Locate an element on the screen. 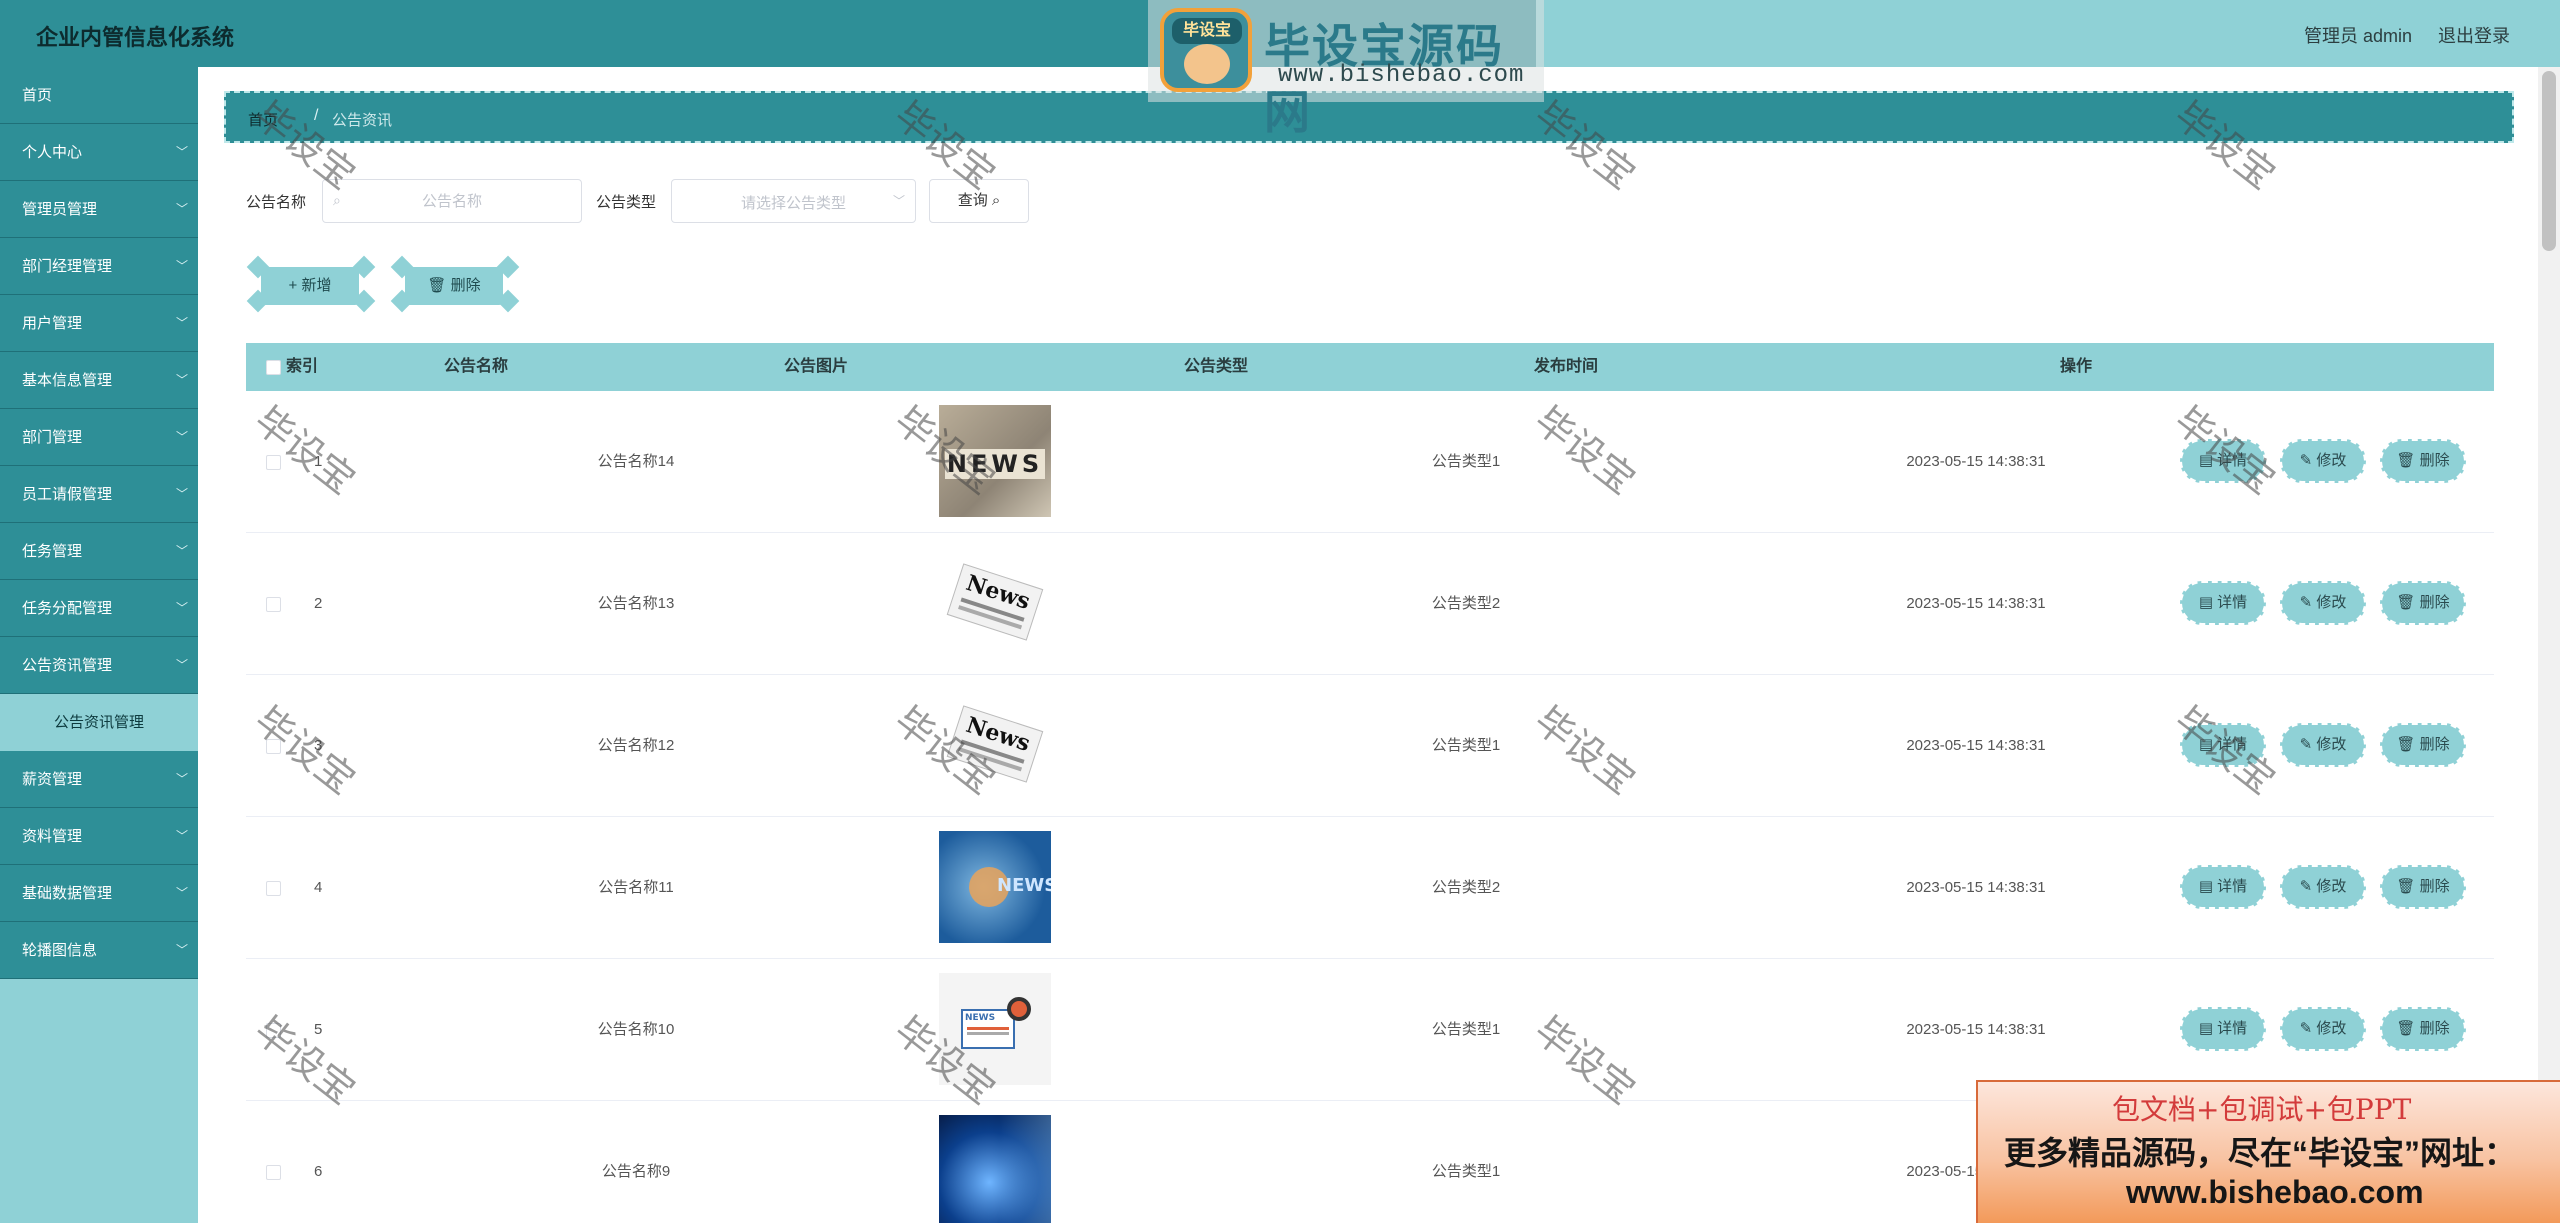 Image resolution: width=2560 pixels, height=1223 pixels. cell-type: 公告类型2 is located at coordinates (1466, 887).